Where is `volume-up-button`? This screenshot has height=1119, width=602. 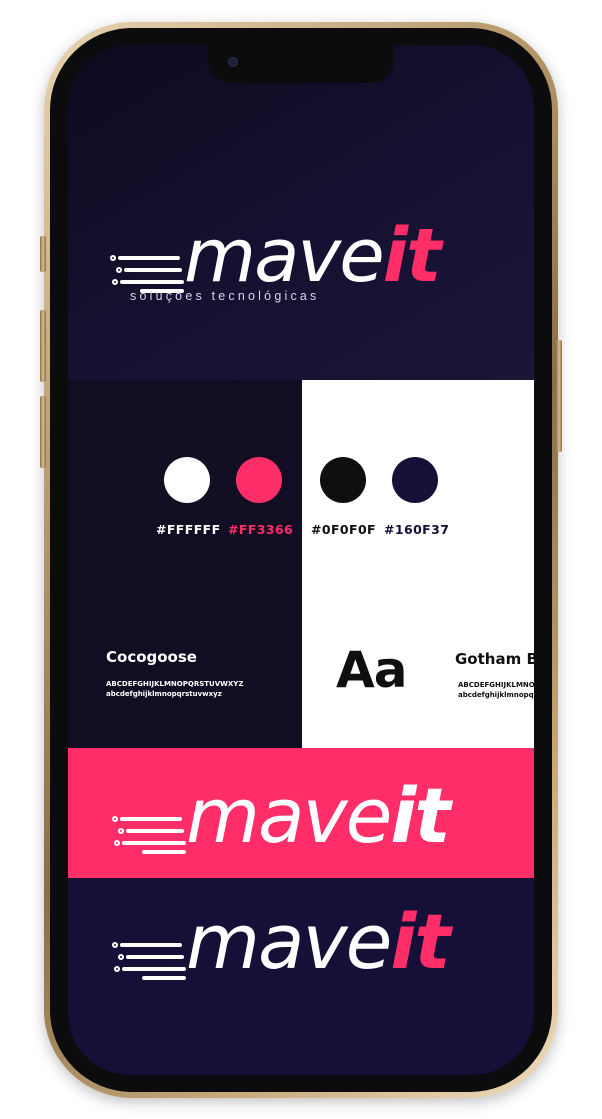
volume-up-button is located at coordinates (43, 346).